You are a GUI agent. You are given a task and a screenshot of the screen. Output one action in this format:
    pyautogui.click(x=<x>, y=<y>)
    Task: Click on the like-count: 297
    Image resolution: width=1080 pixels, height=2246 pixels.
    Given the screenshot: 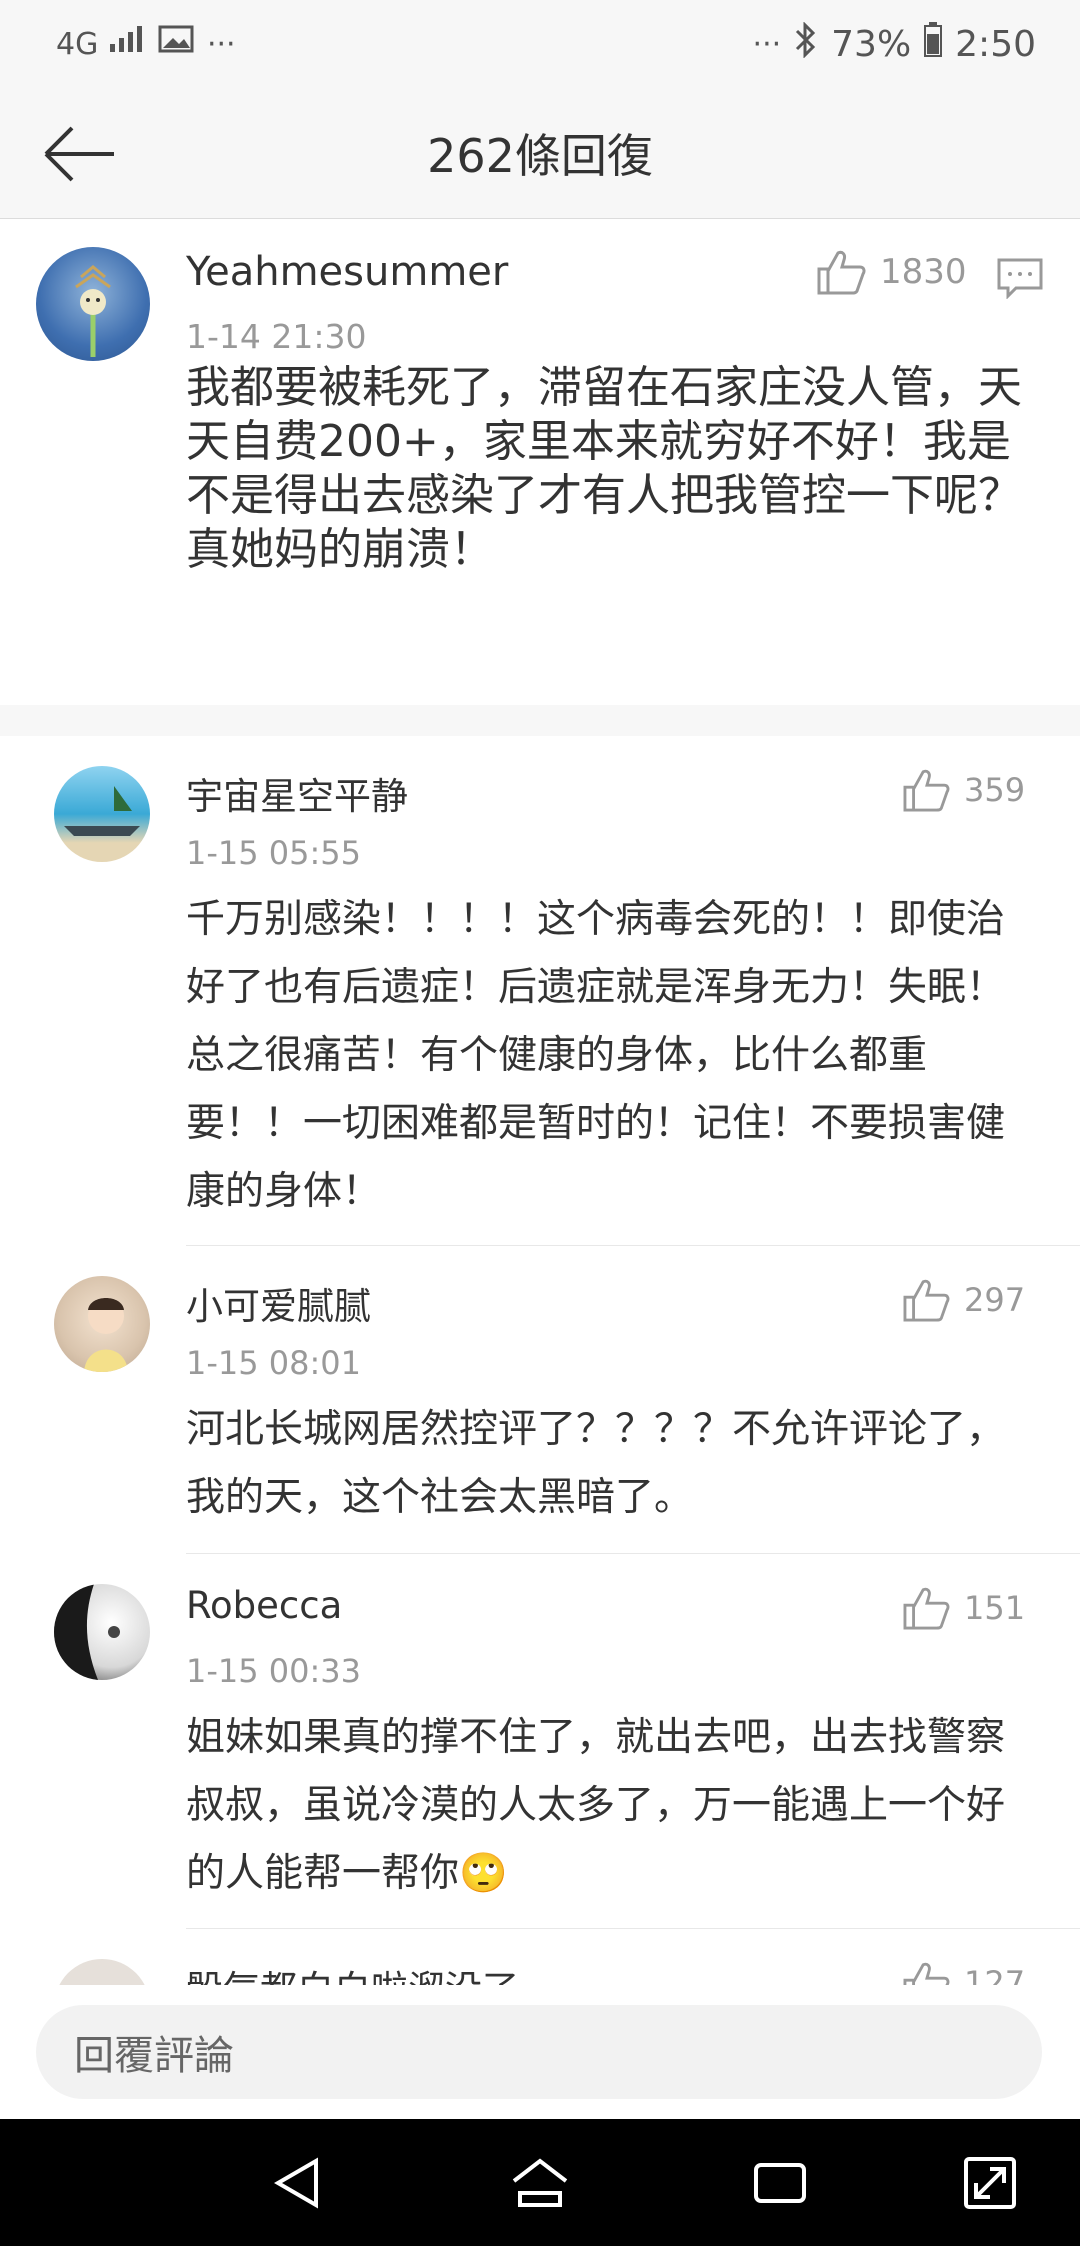 What is the action you would take?
    pyautogui.click(x=995, y=1300)
    